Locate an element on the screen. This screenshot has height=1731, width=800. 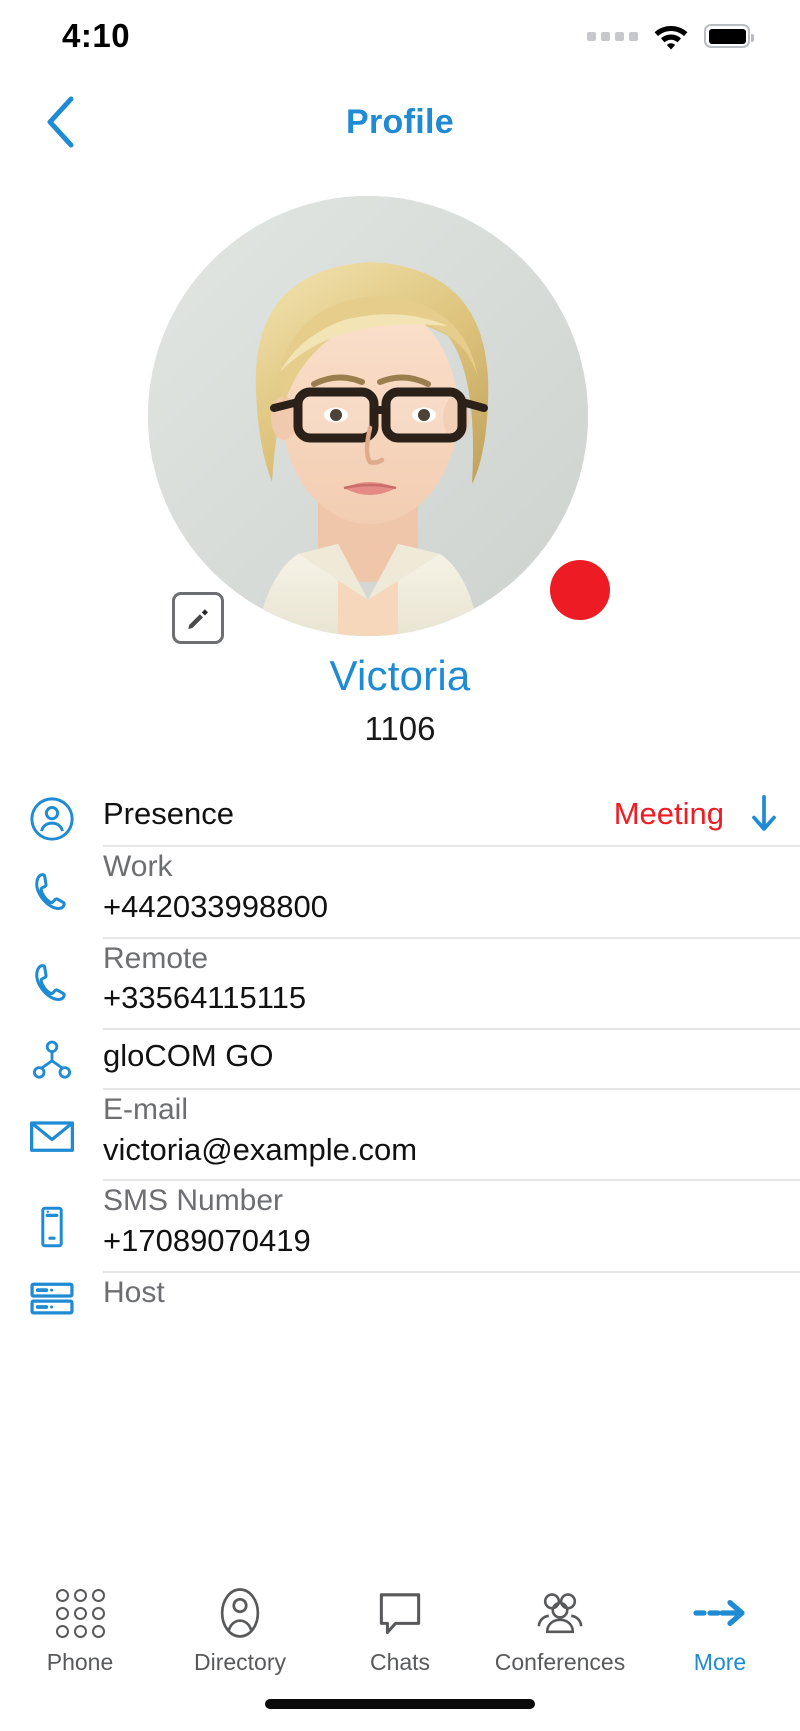
avatar-photo is located at coordinates (368, 416).